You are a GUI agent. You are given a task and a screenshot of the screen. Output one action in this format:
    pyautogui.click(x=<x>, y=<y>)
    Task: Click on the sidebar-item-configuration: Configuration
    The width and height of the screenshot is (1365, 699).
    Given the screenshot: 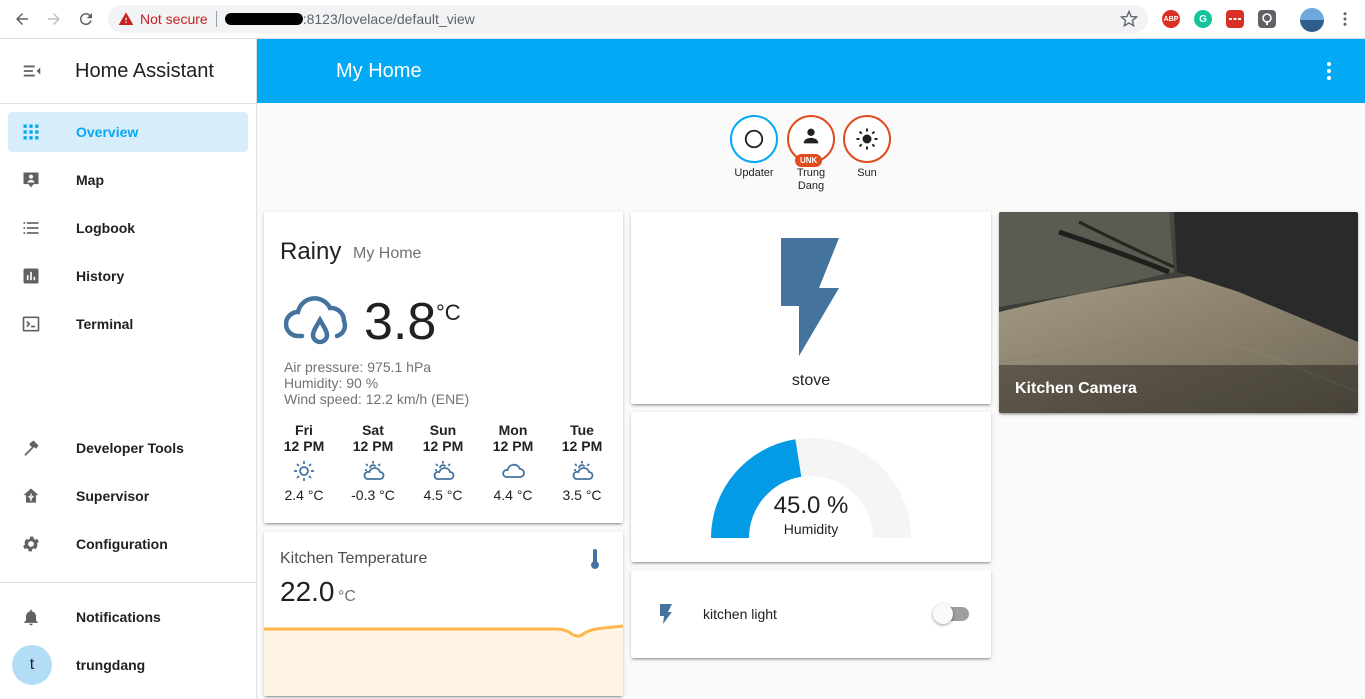 What is the action you would take?
    pyautogui.click(x=128, y=544)
    